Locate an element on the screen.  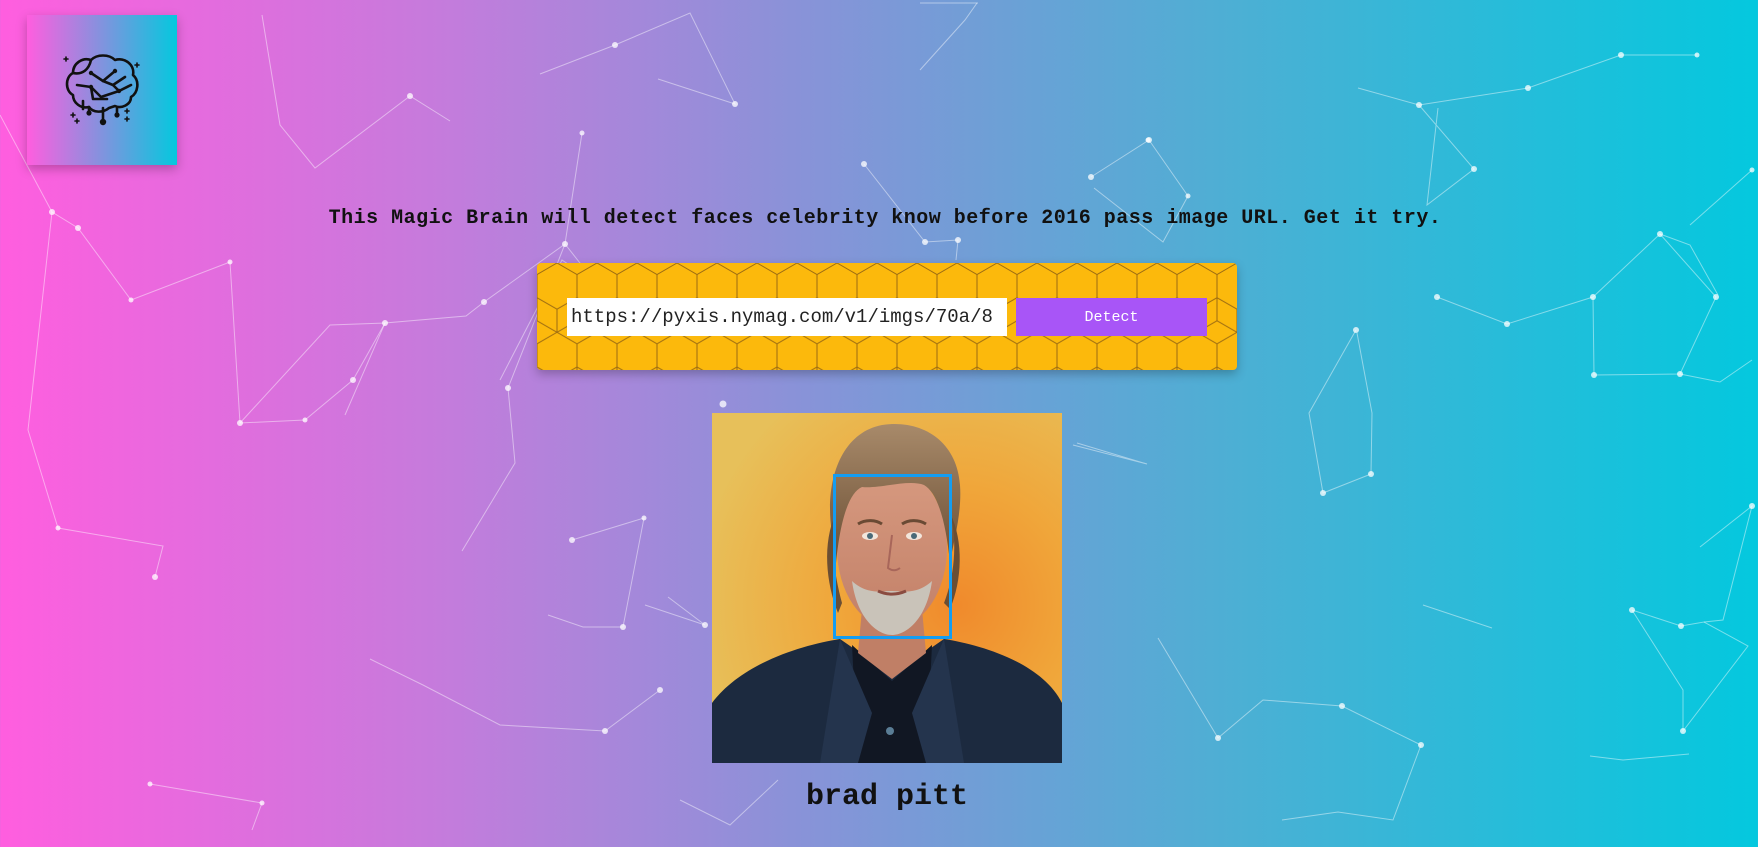
logo-card is located at coordinates (102, 90).